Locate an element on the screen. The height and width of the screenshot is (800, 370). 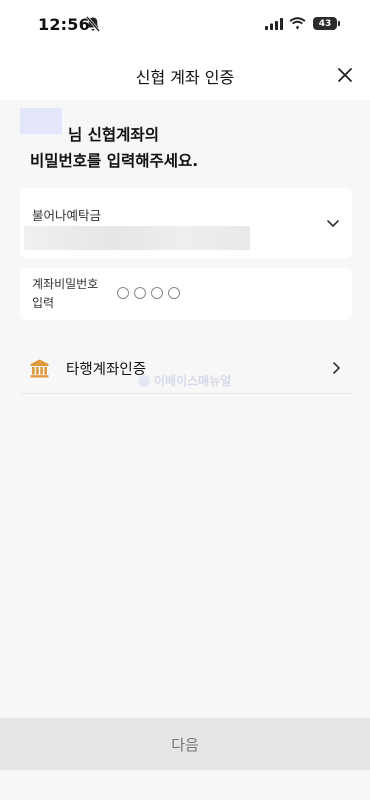
cellular-signal-icon is located at coordinates (274, 24).